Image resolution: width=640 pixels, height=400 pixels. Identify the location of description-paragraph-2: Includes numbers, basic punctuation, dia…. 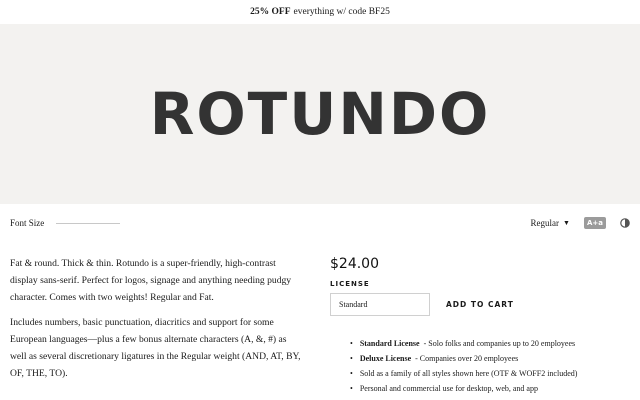
(155, 348).